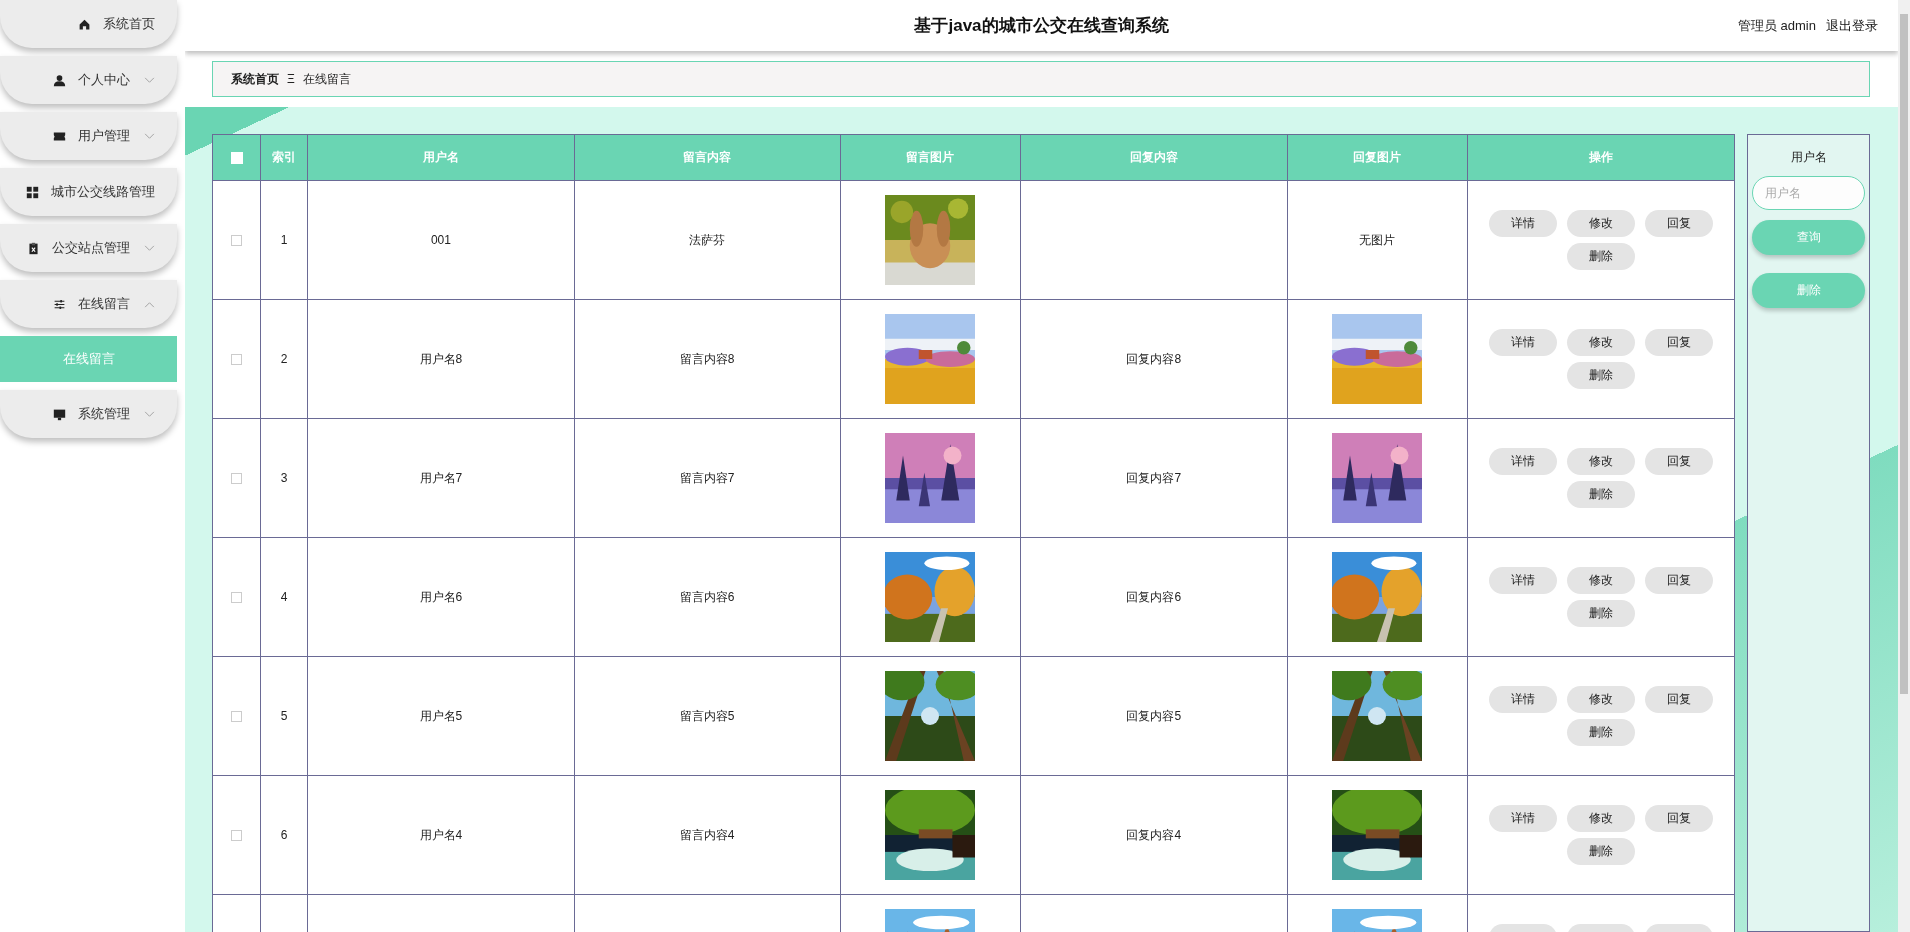 This screenshot has height=932, width=1910. I want to click on table-cell: 001, so click(440, 240).